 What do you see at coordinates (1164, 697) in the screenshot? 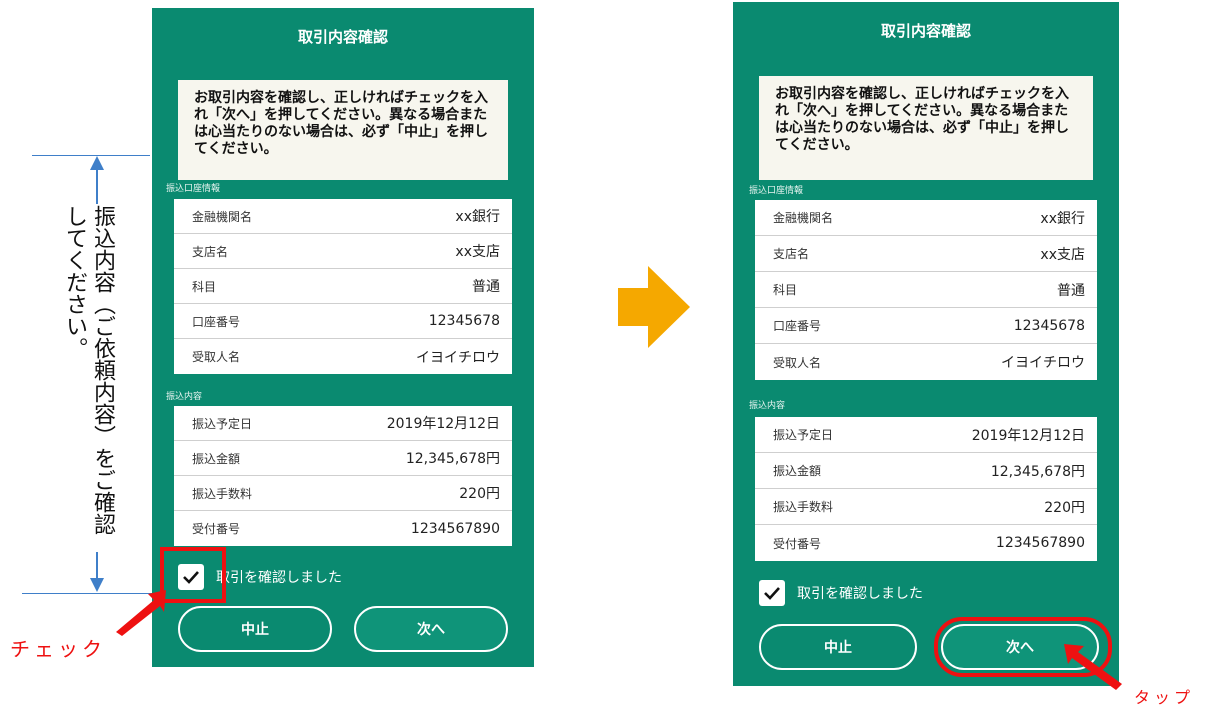
I see `tap-annotation-label: タップ` at bounding box center [1164, 697].